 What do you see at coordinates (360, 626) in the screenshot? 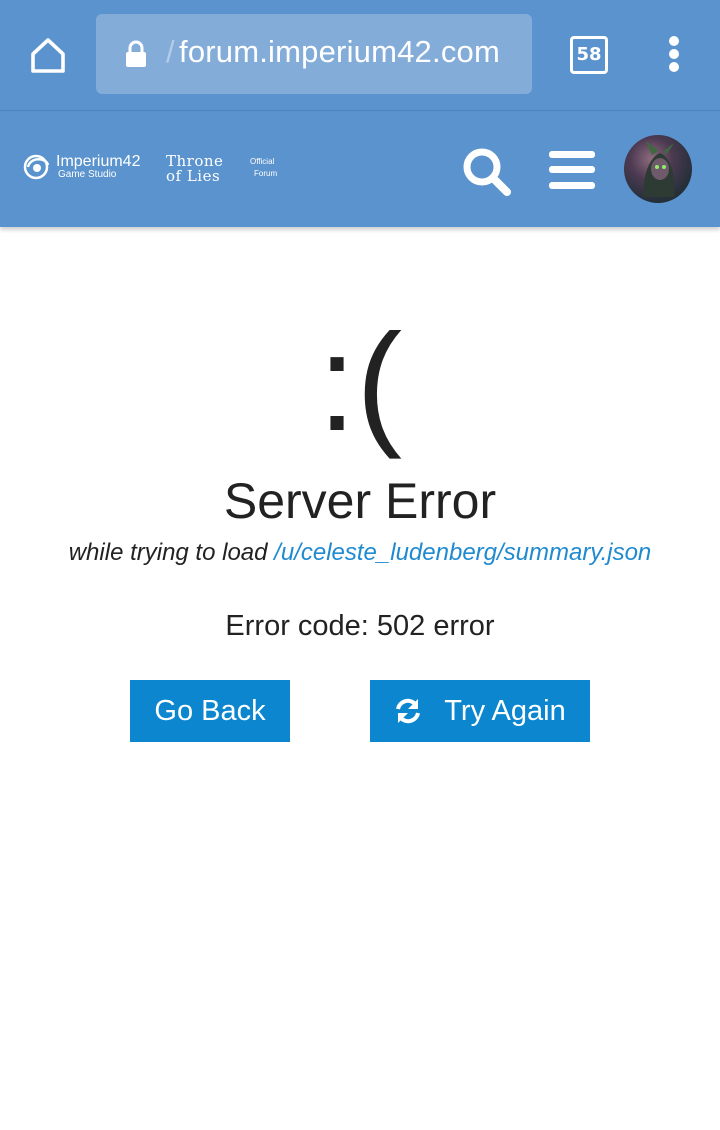
I see `error-code: Error code: 502 error` at bounding box center [360, 626].